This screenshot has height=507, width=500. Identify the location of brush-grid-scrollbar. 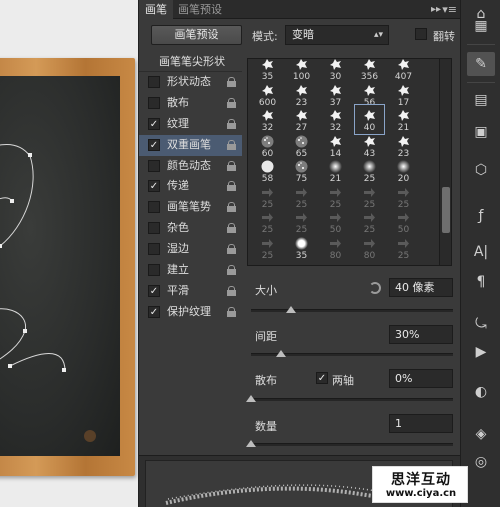
(445, 162).